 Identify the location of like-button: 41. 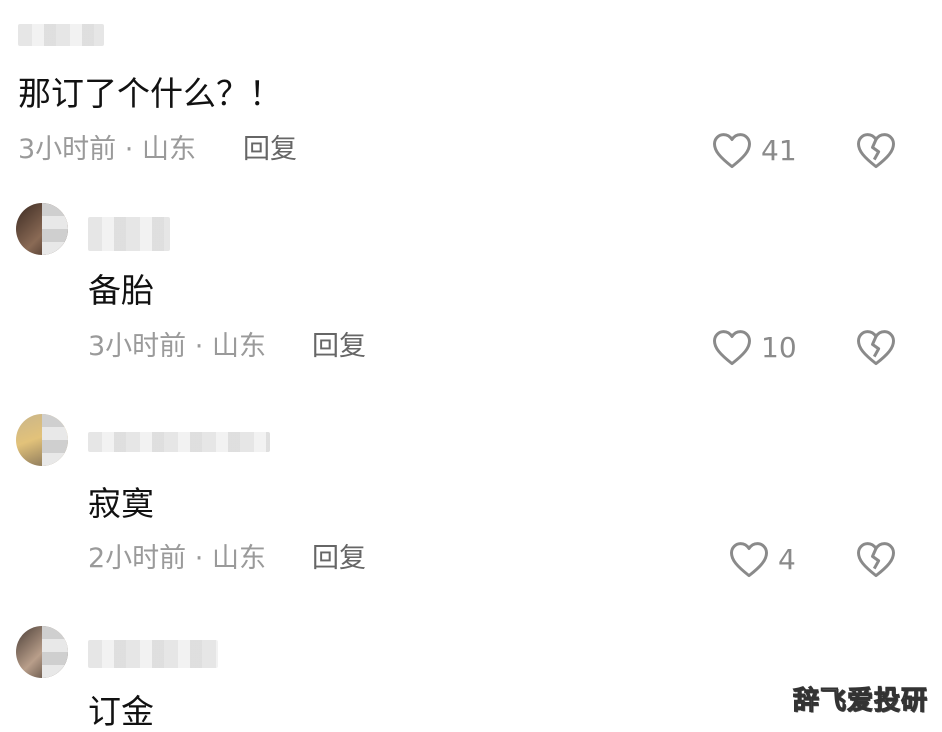
(754, 150).